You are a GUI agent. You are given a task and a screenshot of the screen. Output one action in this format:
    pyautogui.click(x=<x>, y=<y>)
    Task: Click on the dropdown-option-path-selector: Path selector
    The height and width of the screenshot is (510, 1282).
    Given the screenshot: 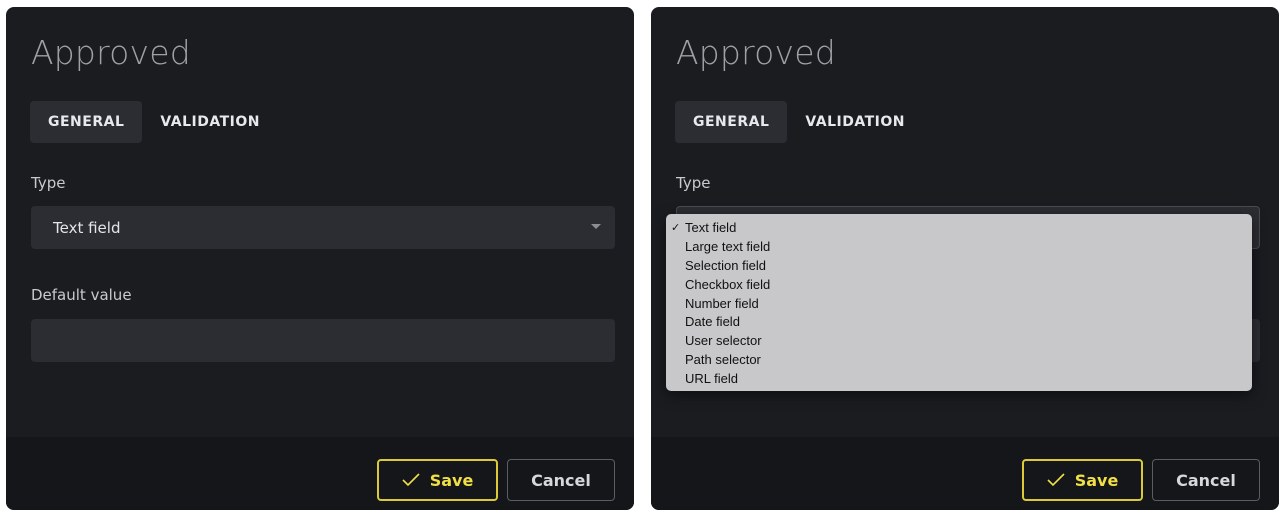 What is the action you would take?
    pyautogui.click(x=959, y=360)
    